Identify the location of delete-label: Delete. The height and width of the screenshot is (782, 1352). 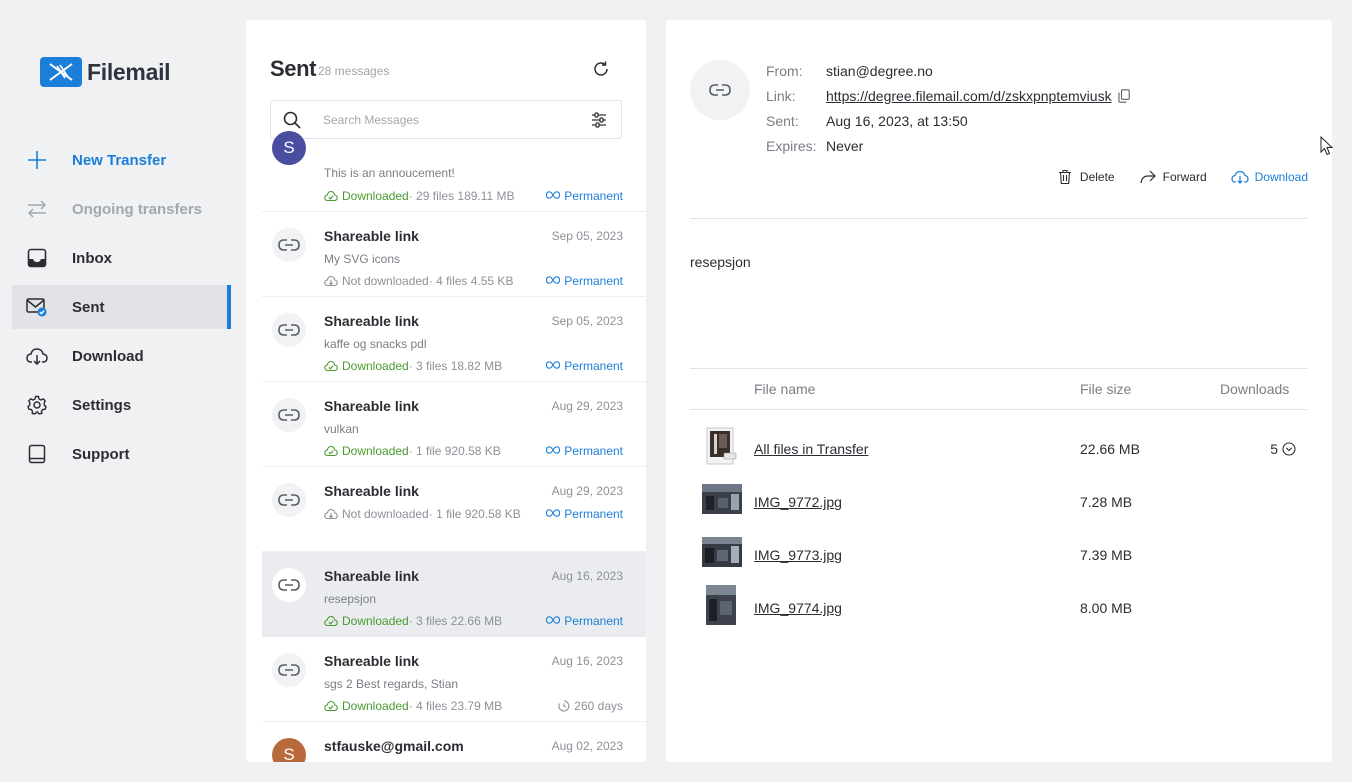
(1097, 177).